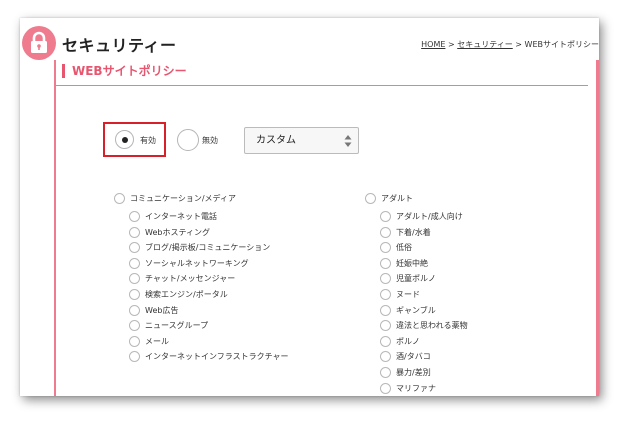  Describe the element at coordinates (416, 310) in the screenshot. I see `subcategory-label: ギャンブル` at that location.